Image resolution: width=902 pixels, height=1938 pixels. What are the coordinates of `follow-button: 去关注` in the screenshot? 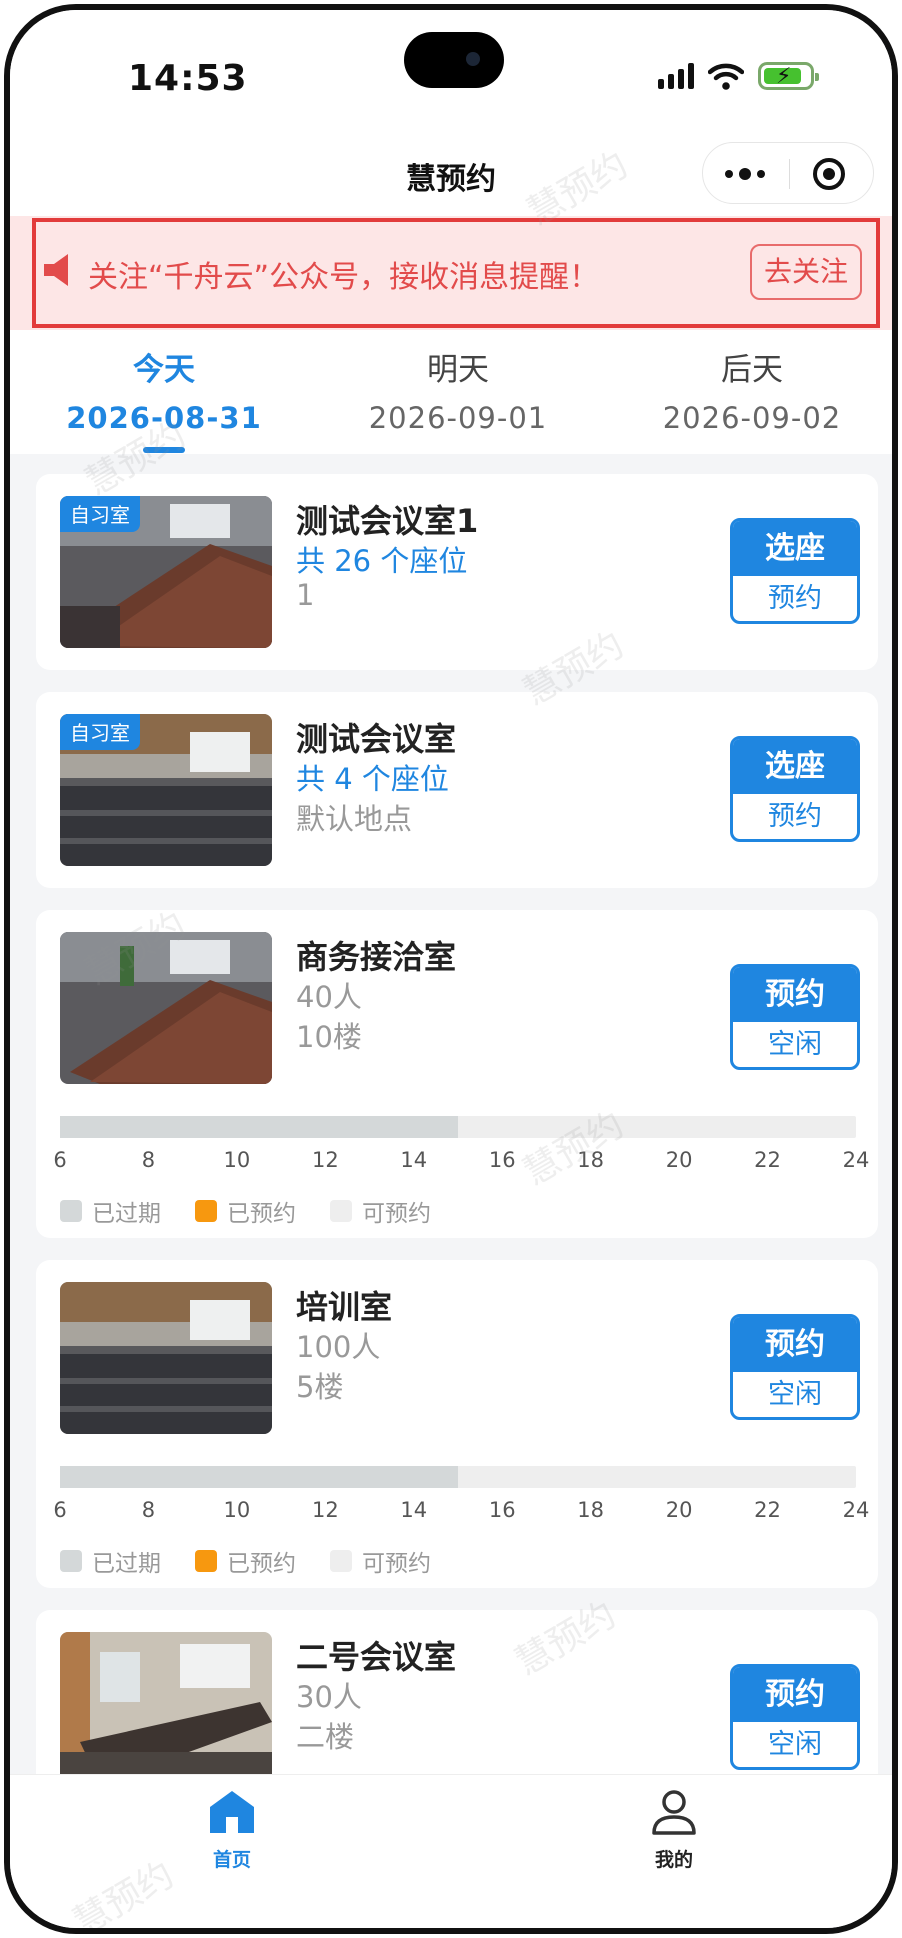 It's located at (806, 272).